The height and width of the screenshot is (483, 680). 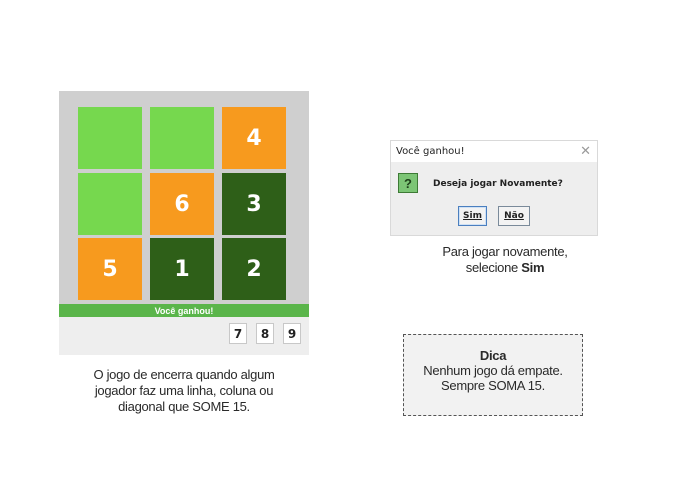 What do you see at coordinates (182, 204) in the screenshot?
I see `board-cell: 6` at bounding box center [182, 204].